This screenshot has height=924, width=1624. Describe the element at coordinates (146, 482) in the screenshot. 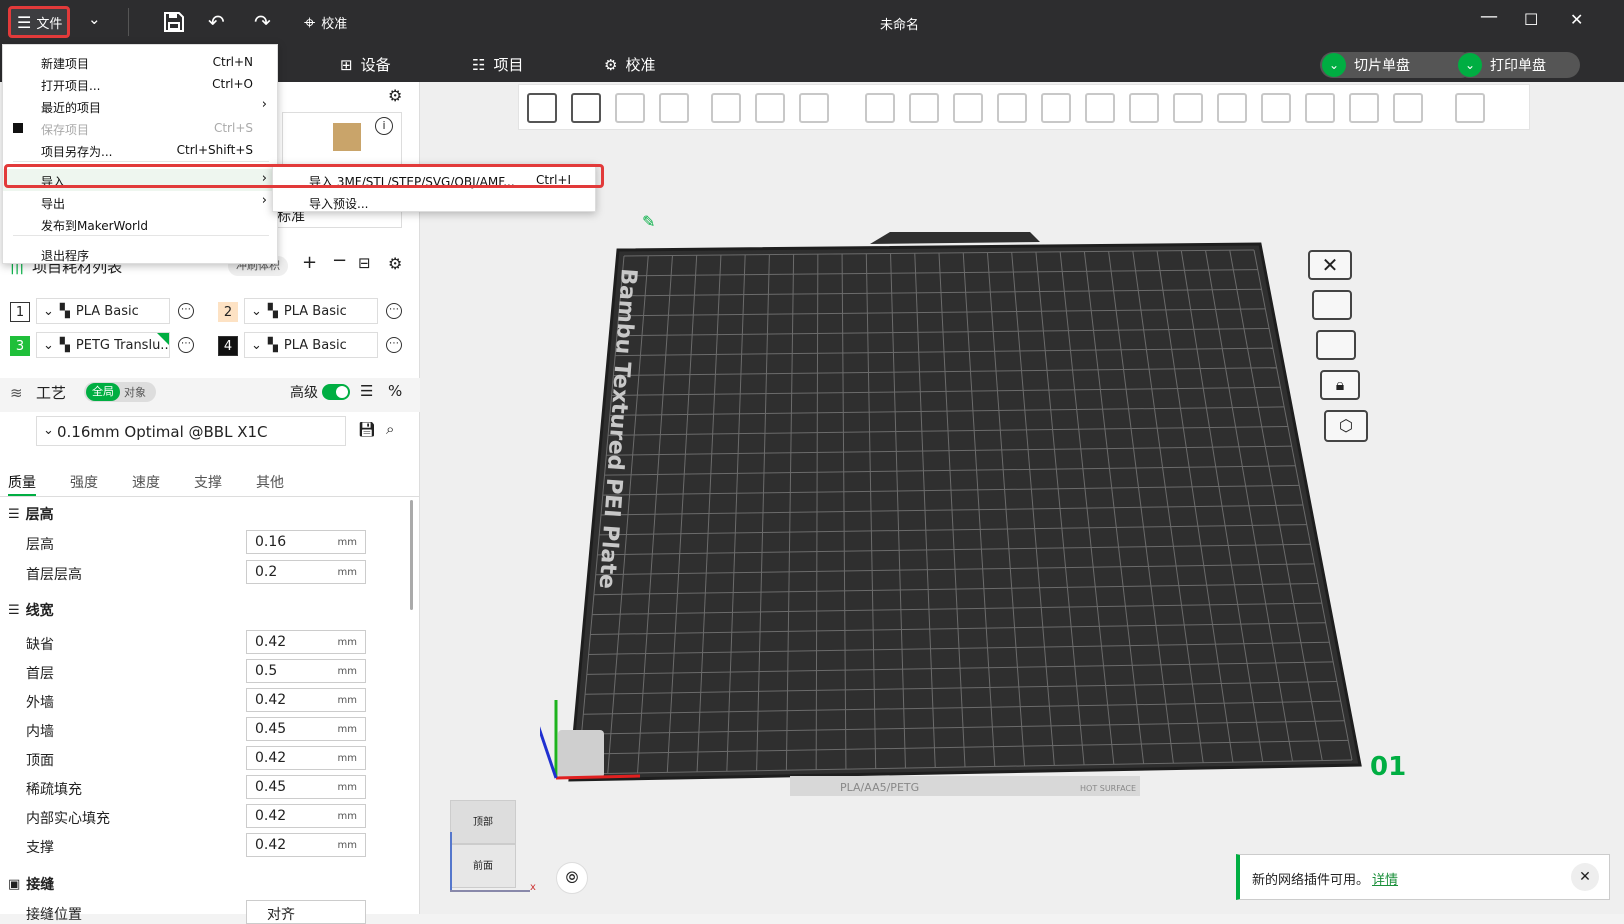

I see `tab-speed: 速度` at that location.